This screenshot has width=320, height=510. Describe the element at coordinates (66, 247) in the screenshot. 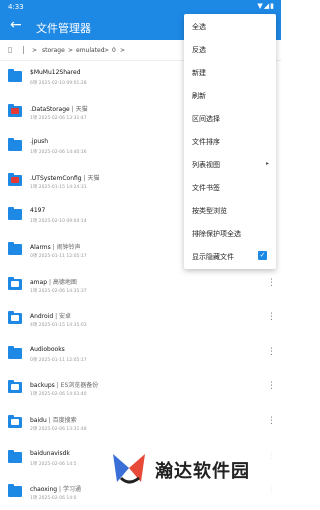

I see `file-tag: | 闹钟铃声` at that location.